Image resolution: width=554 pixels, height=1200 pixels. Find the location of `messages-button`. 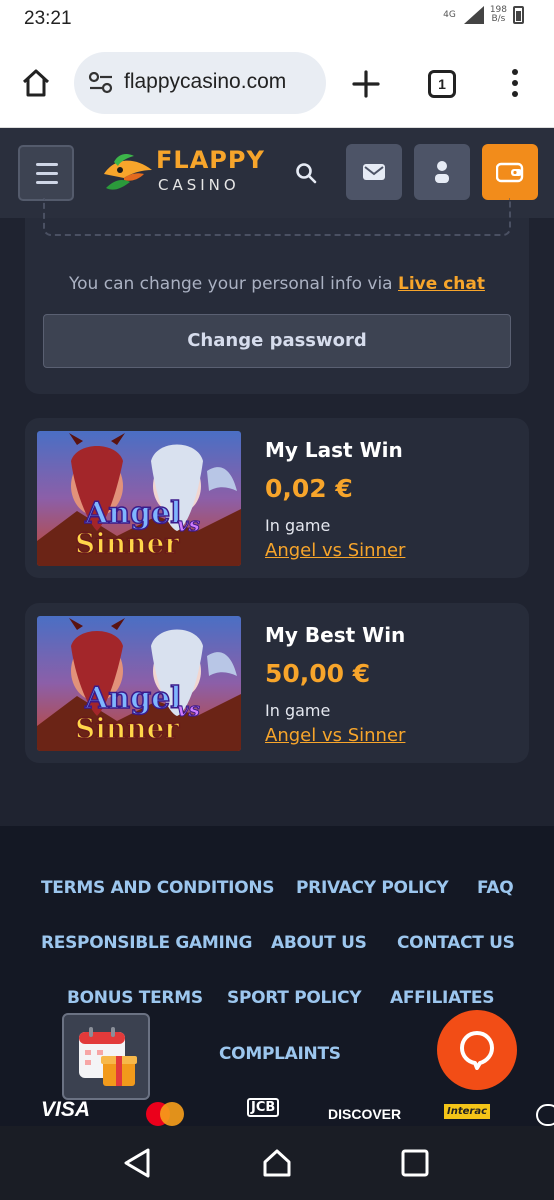

messages-button is located at coordinates (374, 172).